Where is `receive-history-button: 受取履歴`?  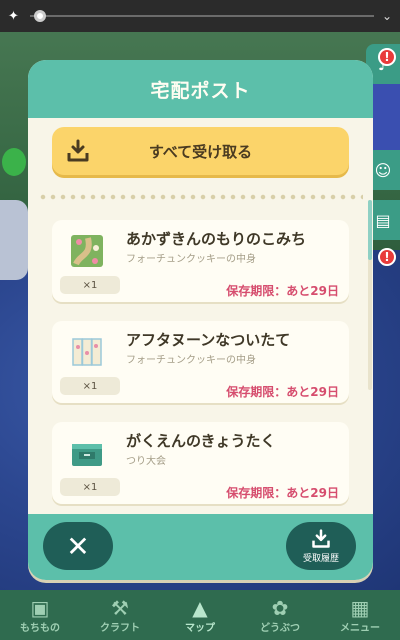
receive-history-button: 受取履歴 is located at coordinates (321, 546).